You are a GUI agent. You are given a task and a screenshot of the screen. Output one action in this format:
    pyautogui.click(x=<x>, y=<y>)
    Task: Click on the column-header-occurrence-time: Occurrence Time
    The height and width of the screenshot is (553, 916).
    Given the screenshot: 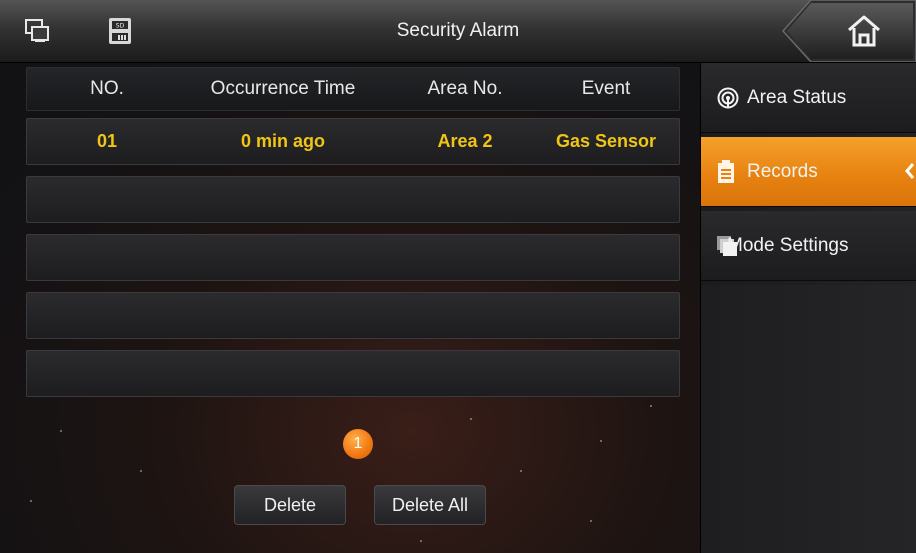 What is the action you would take?
    pyautogui.click(x=283, y=88)
    